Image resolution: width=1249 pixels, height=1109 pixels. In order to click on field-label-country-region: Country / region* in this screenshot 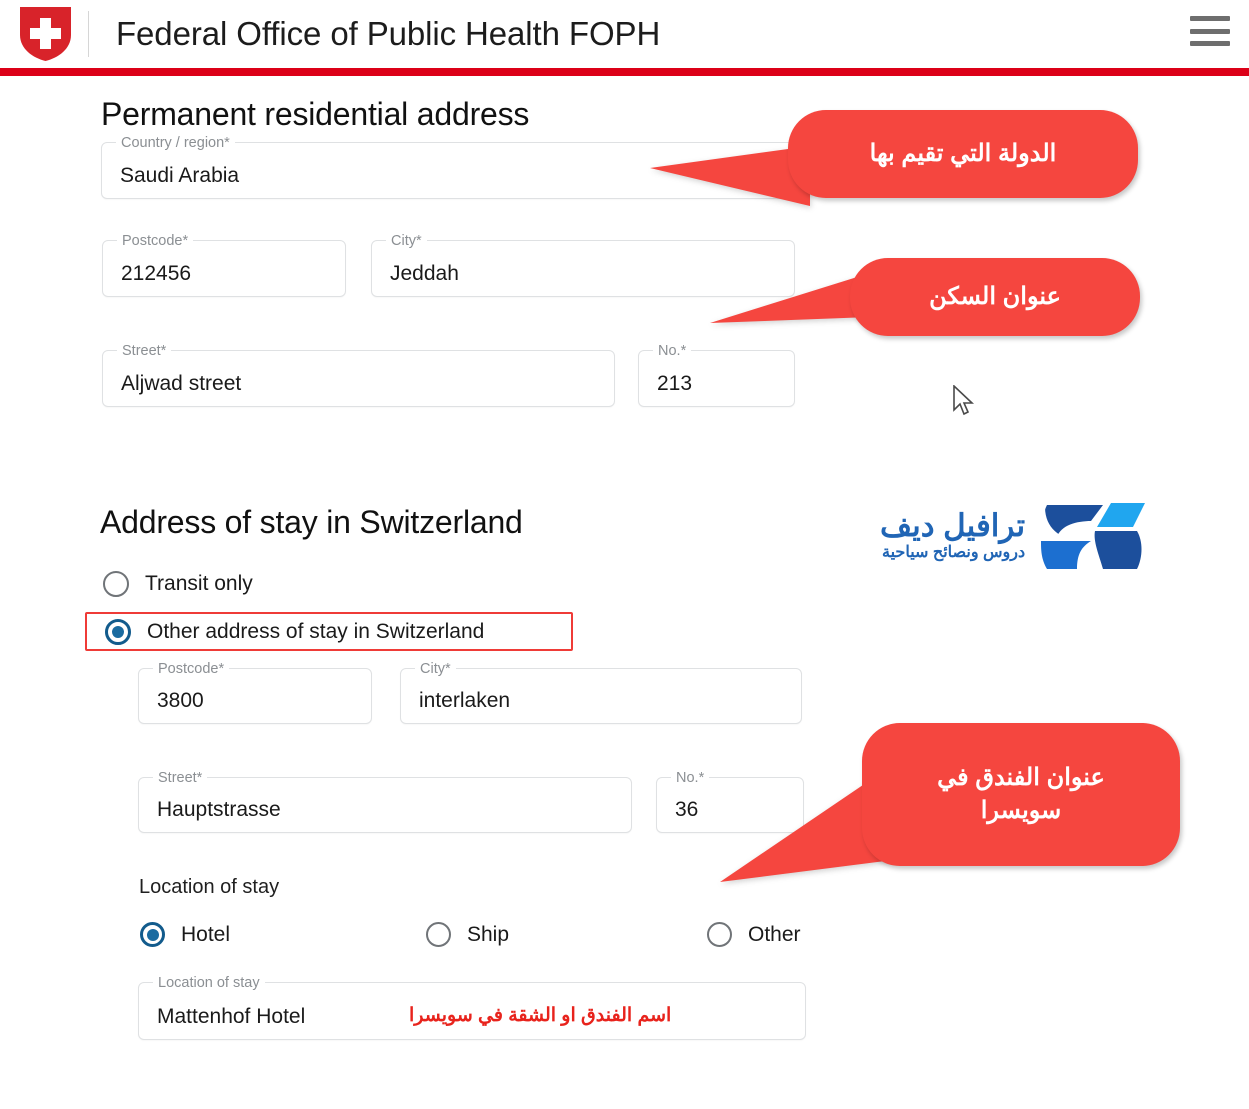, I will do `click(175, 143)`.